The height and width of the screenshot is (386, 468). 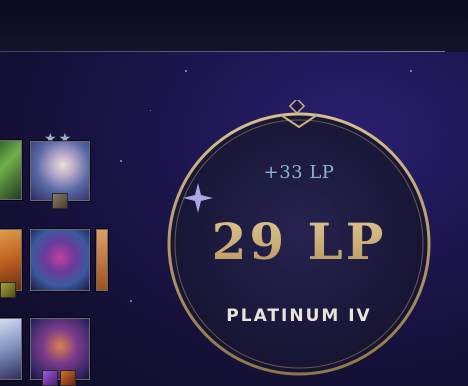 What do you see at coordinates (299, 172) in the screenshot?
I see `lp-gain-label: +33 LP` at bounding box center [299, 172].